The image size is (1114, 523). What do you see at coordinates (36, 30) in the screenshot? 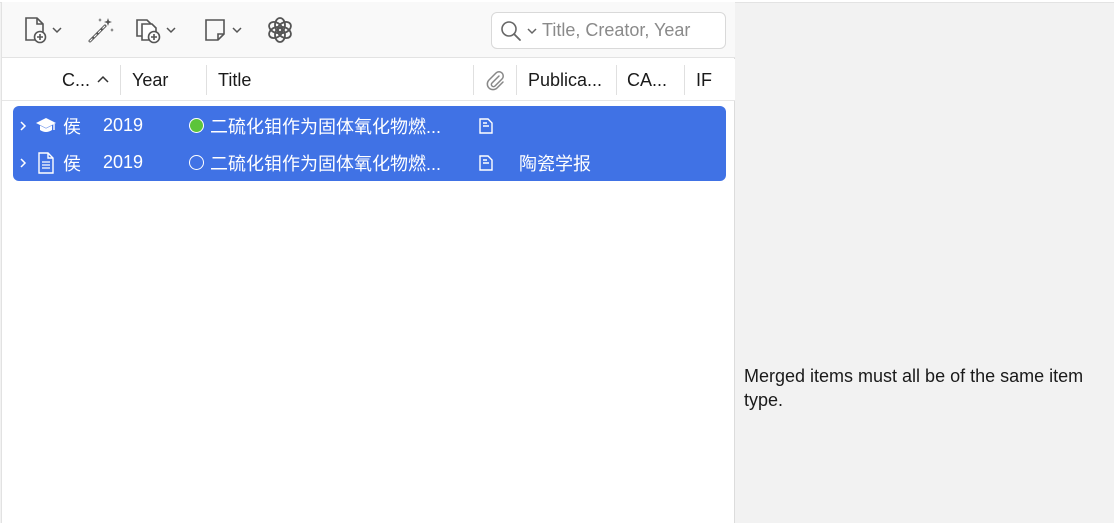
I see `new-item-icon` at bounding box center [36, 30].